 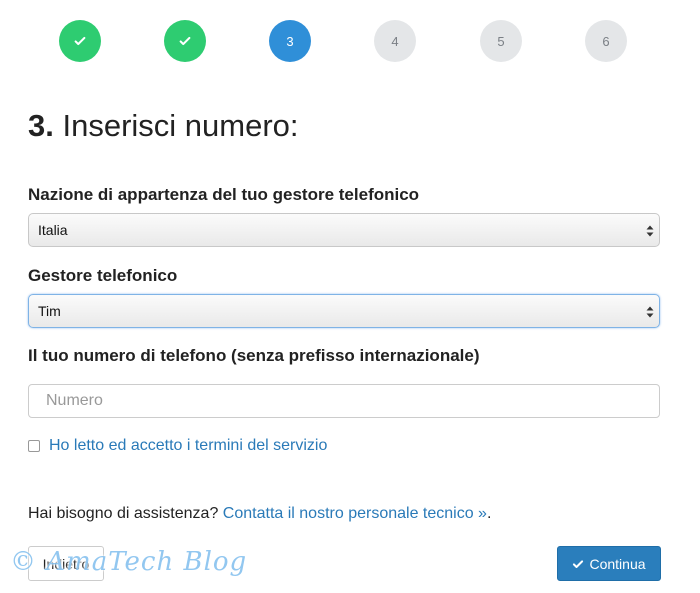 I want to click on contact-support-link: Contatta il nostro personale tecnico », so click(x=355, y=513).